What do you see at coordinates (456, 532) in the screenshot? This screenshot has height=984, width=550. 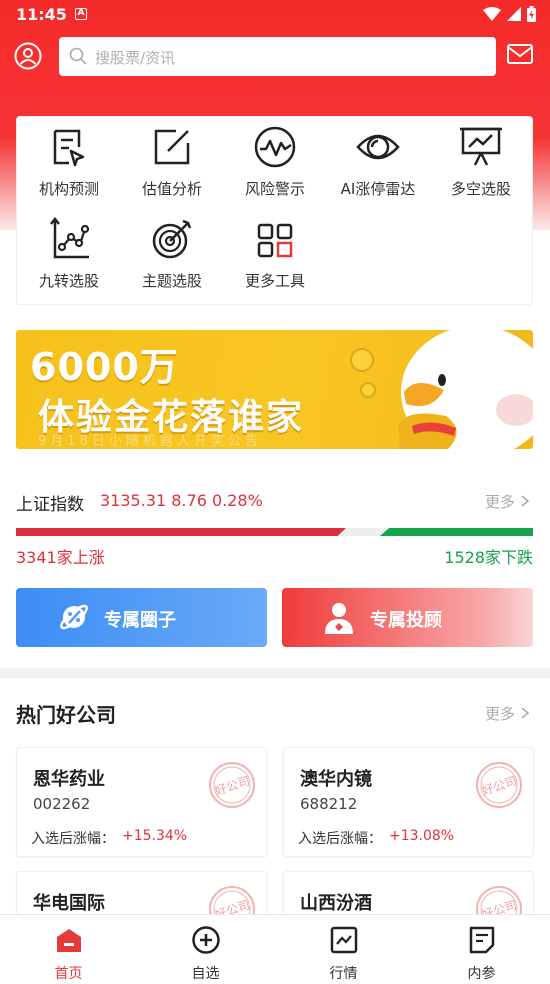 I see `decline-bar` at bounding box center [456, 532].